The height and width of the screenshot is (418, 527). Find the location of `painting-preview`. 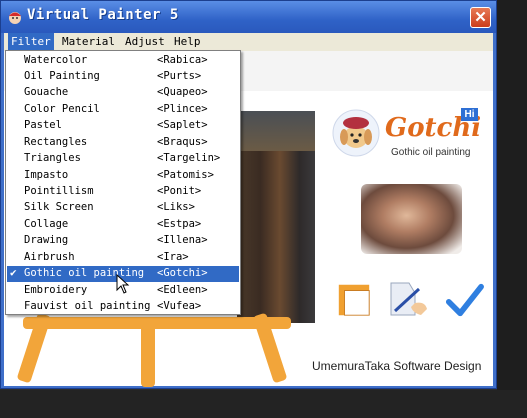

painting-preview is located at coordinates (276, 217).